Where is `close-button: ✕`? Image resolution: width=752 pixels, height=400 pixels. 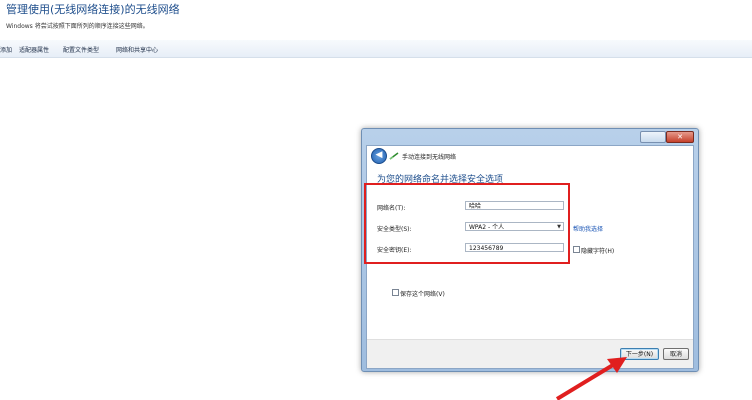 close-button: ✕ is located at coordinates (680, 137).